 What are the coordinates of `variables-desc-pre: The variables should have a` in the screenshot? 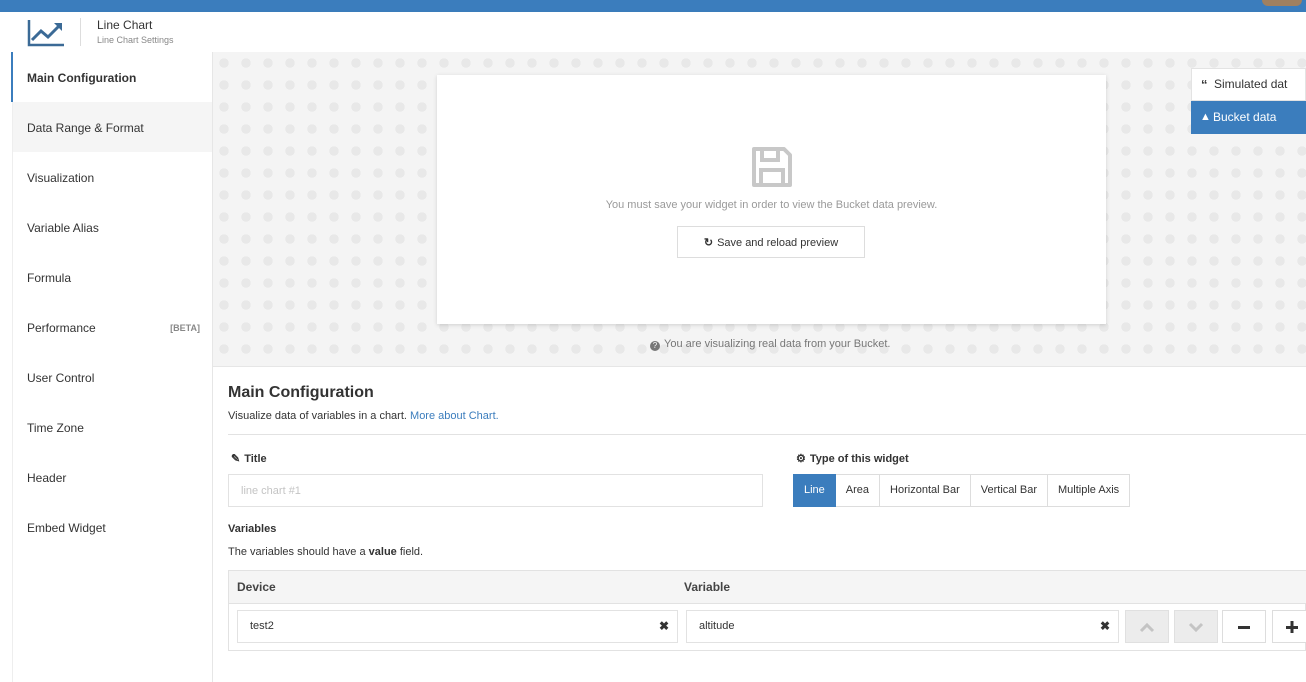 It's located at (297, 552).